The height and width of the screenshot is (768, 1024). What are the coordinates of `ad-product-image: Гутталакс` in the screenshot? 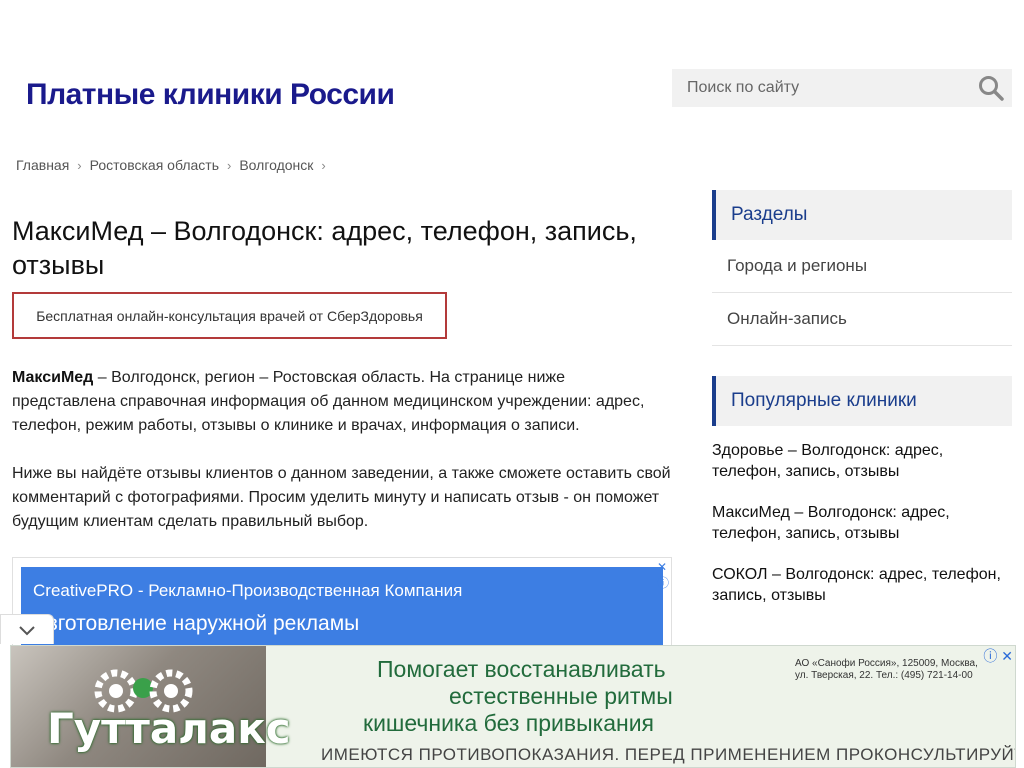 It's located at (151, 706).